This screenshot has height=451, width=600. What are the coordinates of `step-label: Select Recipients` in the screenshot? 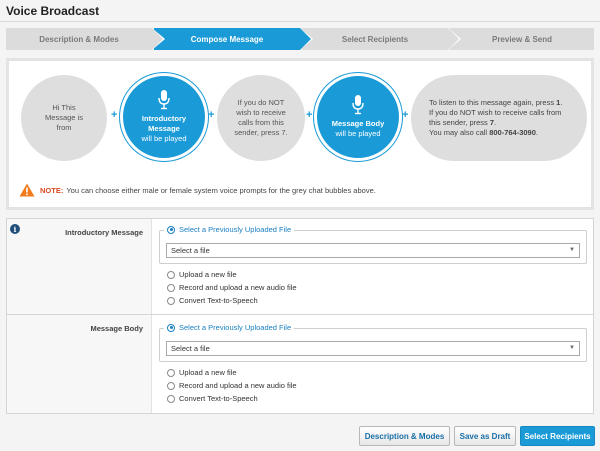 It's located at (375, 39).